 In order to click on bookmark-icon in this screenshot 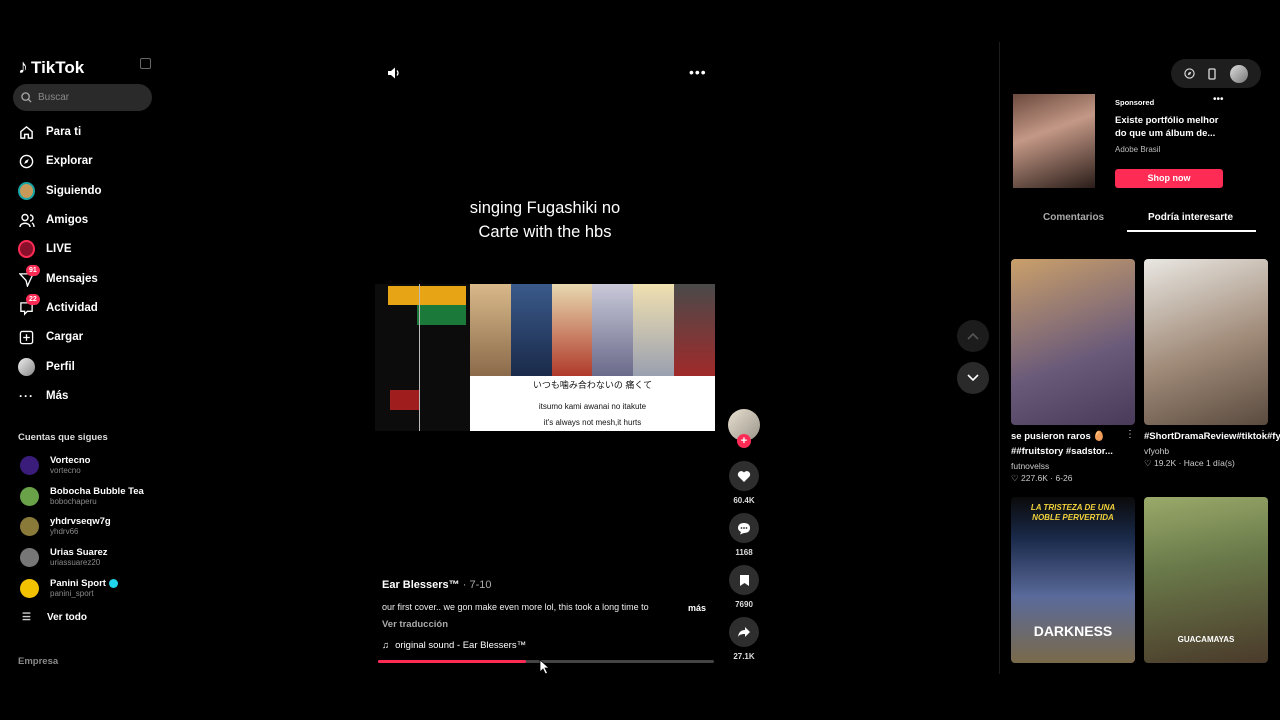, I will do `click(744, 580)`.